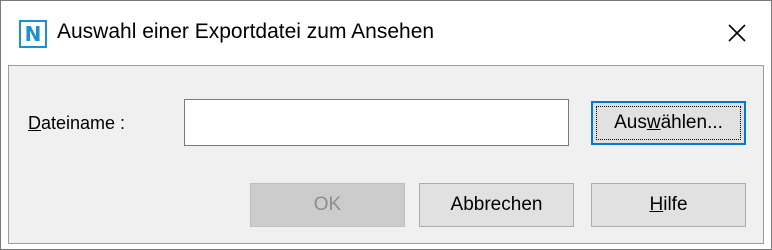  I want to click on filename-label-text: ateiname :, so click(83, 123).